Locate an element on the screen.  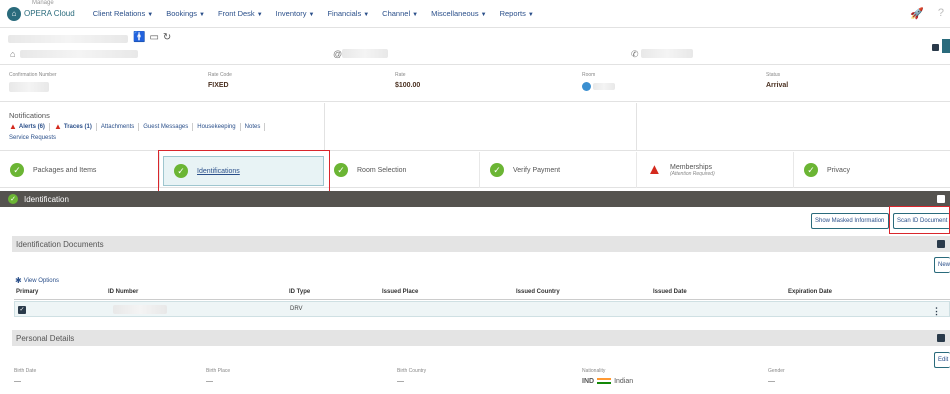
step-room-selection: ✓ Room Selection is located at coordinates (402, 170).